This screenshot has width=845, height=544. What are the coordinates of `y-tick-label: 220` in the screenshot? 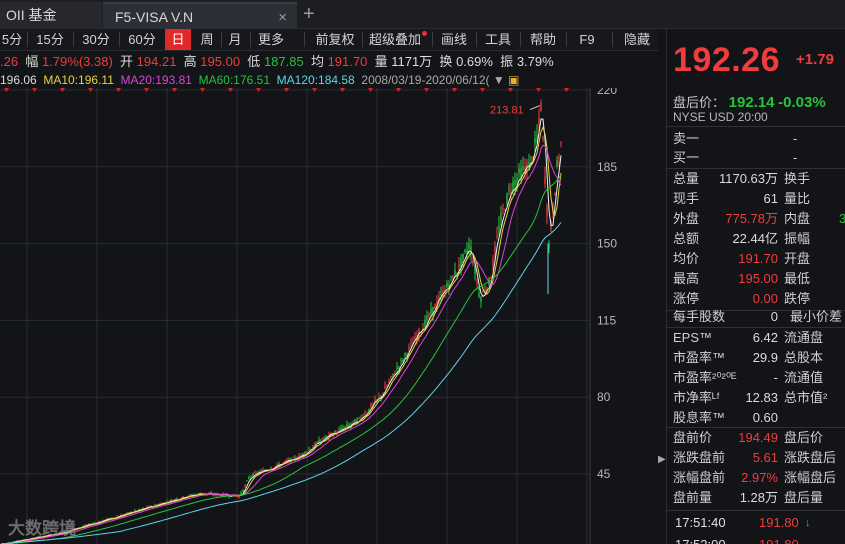 It's located at (607, 92).